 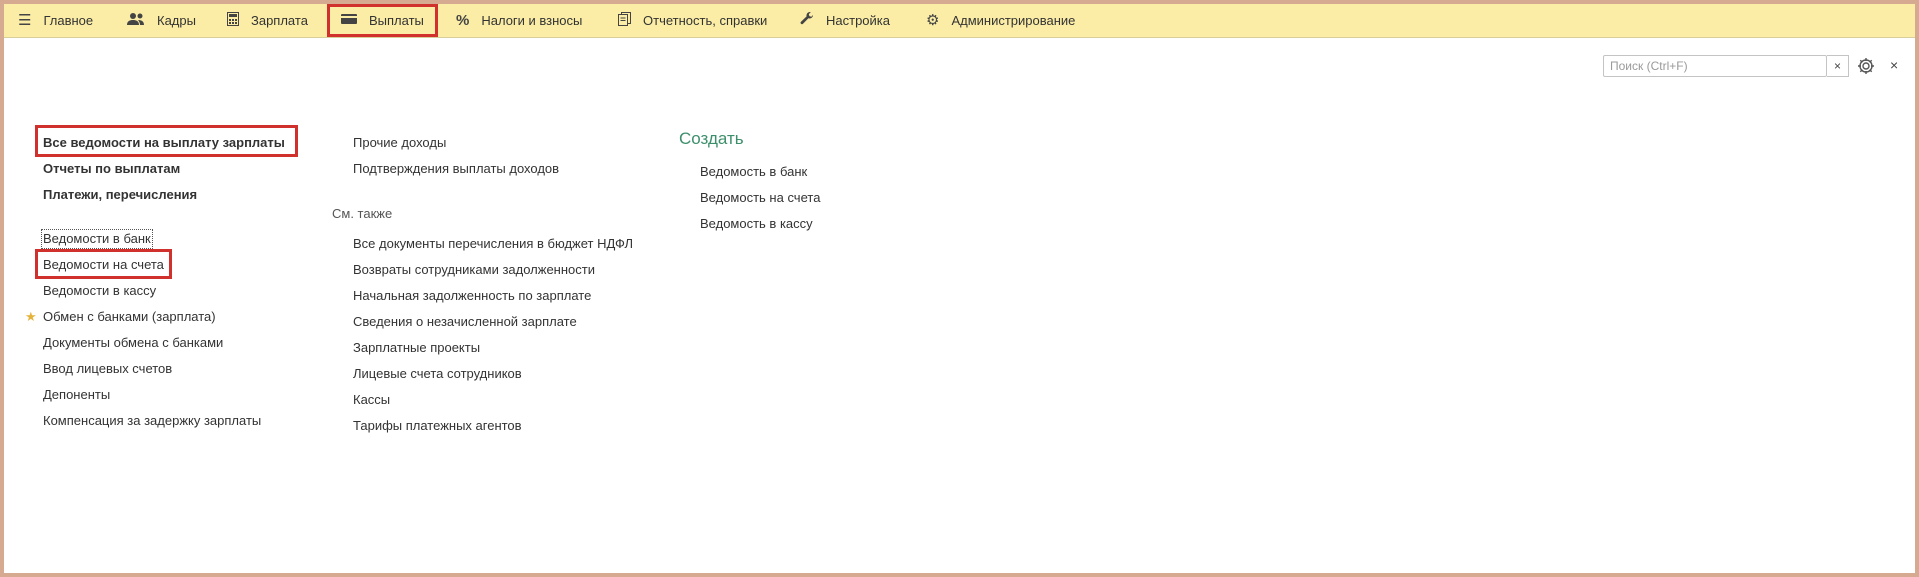 What do you see at coordinates (382, 20) in the screenshot?
I see `nav-payments: Выплаты` at bounding box center [382, 20].